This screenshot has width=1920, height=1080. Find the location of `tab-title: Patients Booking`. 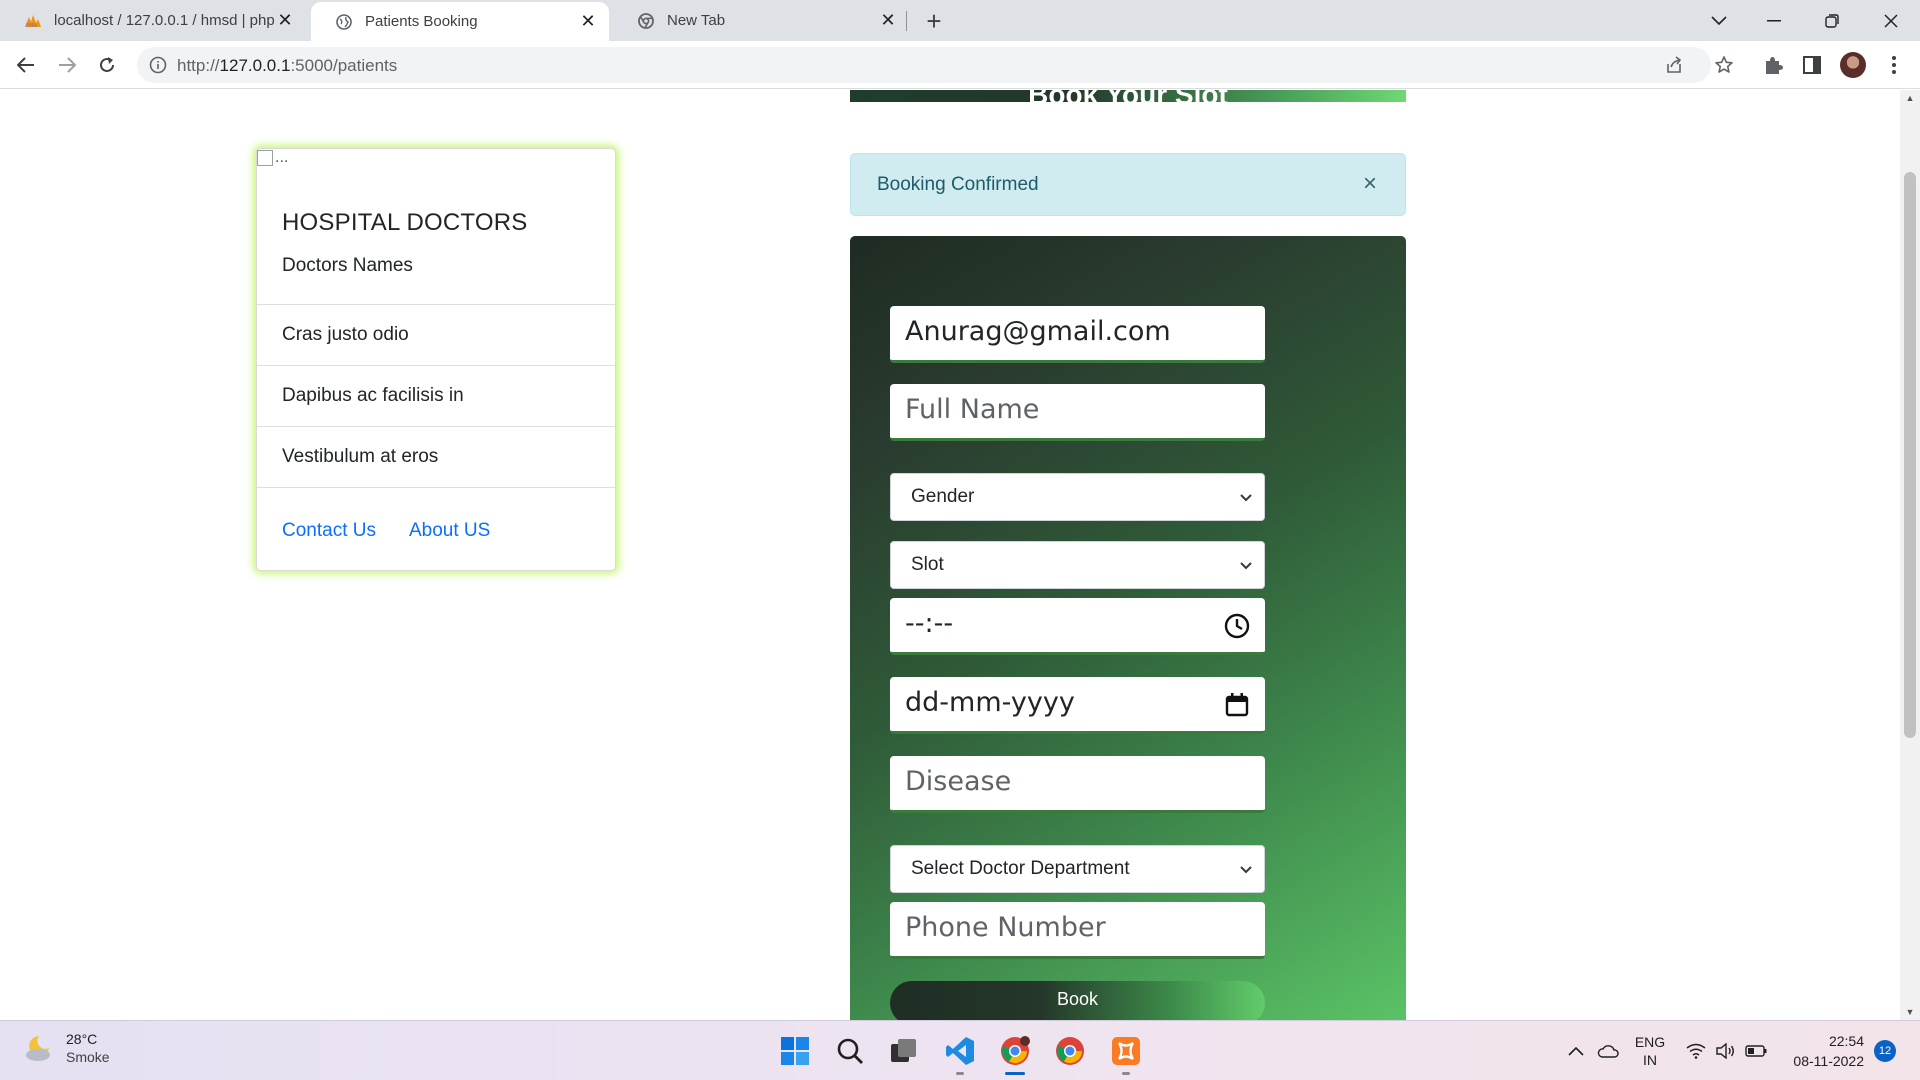

tab-title: Patients Booking is located at coordinates (421, 21).